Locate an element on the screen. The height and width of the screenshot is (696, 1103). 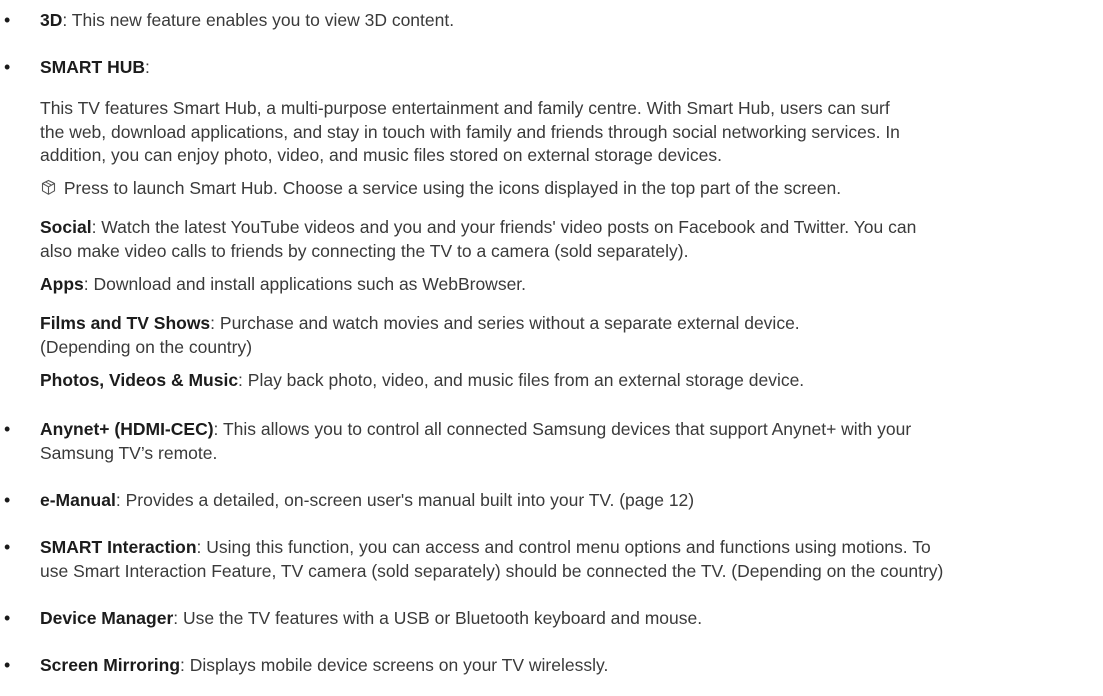
service-term: Social is located at coordinates (66, 227).